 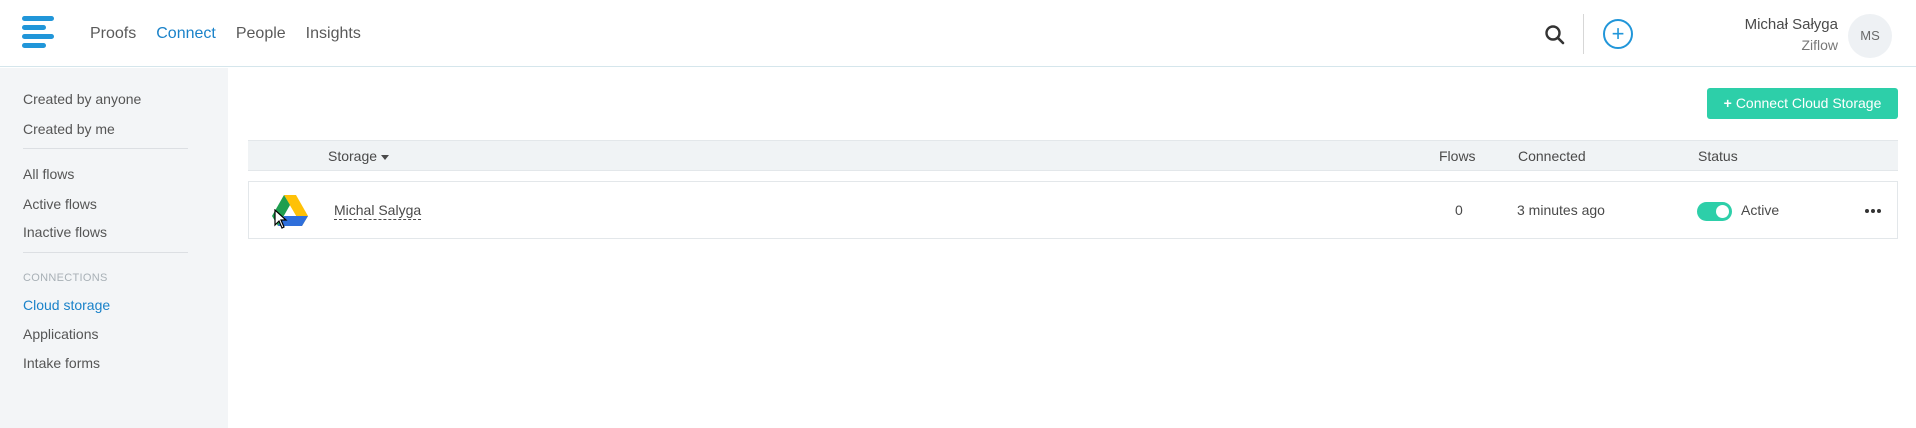 I want to click on mouse-cursor-icon, so click(x=281, y=219).